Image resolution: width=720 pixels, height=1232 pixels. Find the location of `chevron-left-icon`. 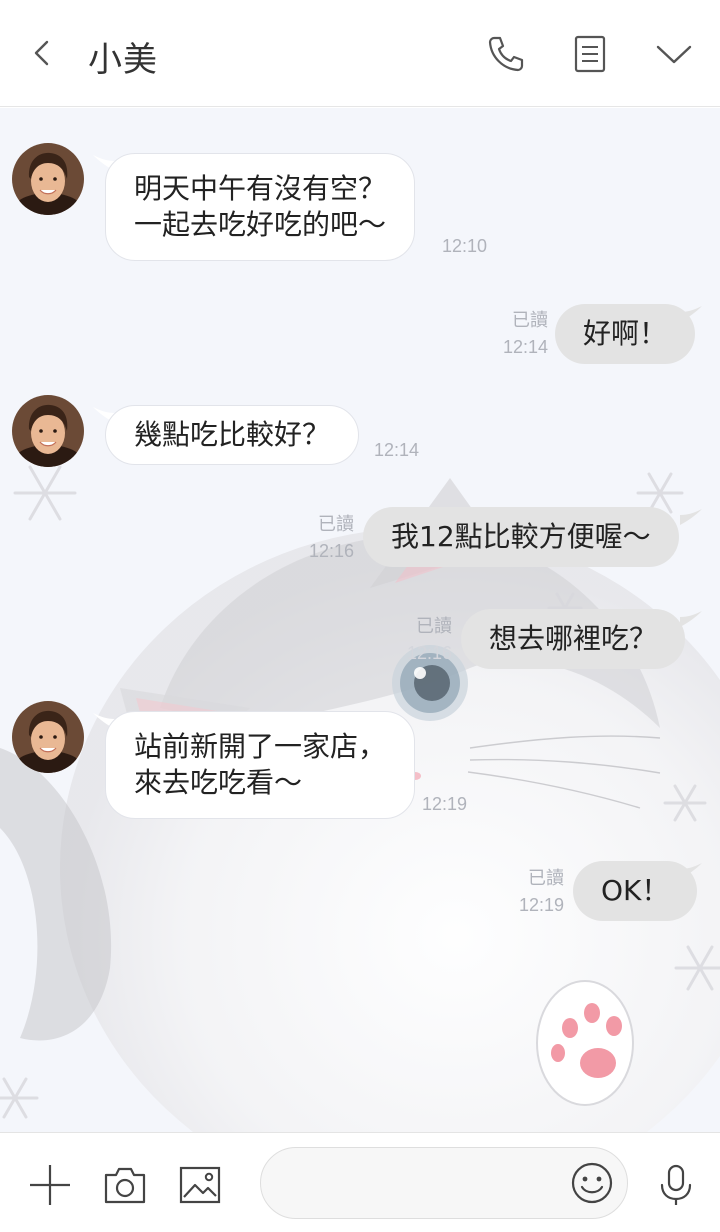

chevron-left-icon is located at coordinates (41, 53).